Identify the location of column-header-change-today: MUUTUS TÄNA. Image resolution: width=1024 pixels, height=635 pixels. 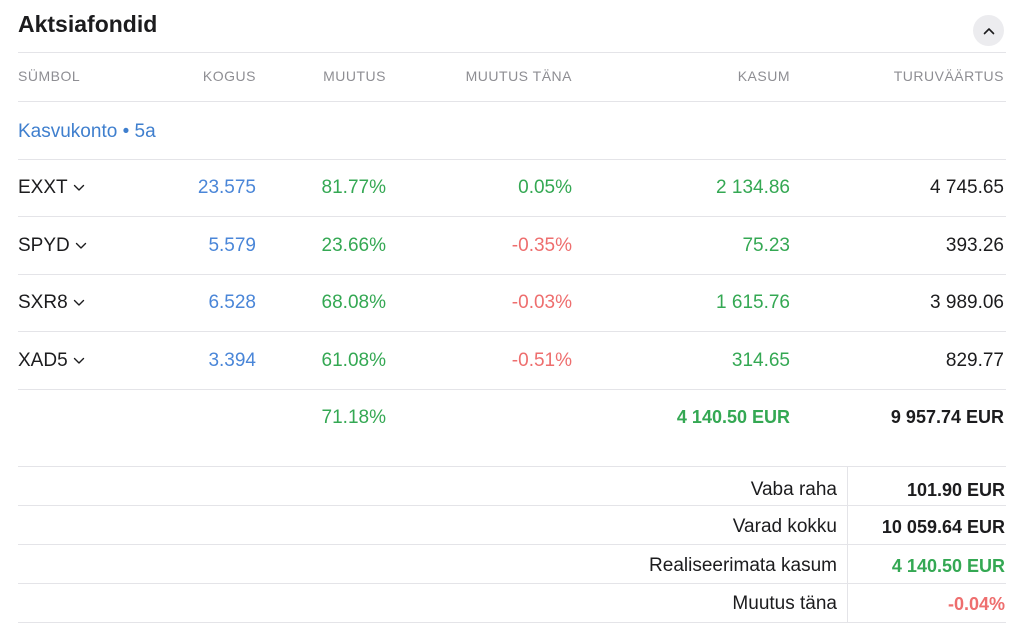
(518, 76).